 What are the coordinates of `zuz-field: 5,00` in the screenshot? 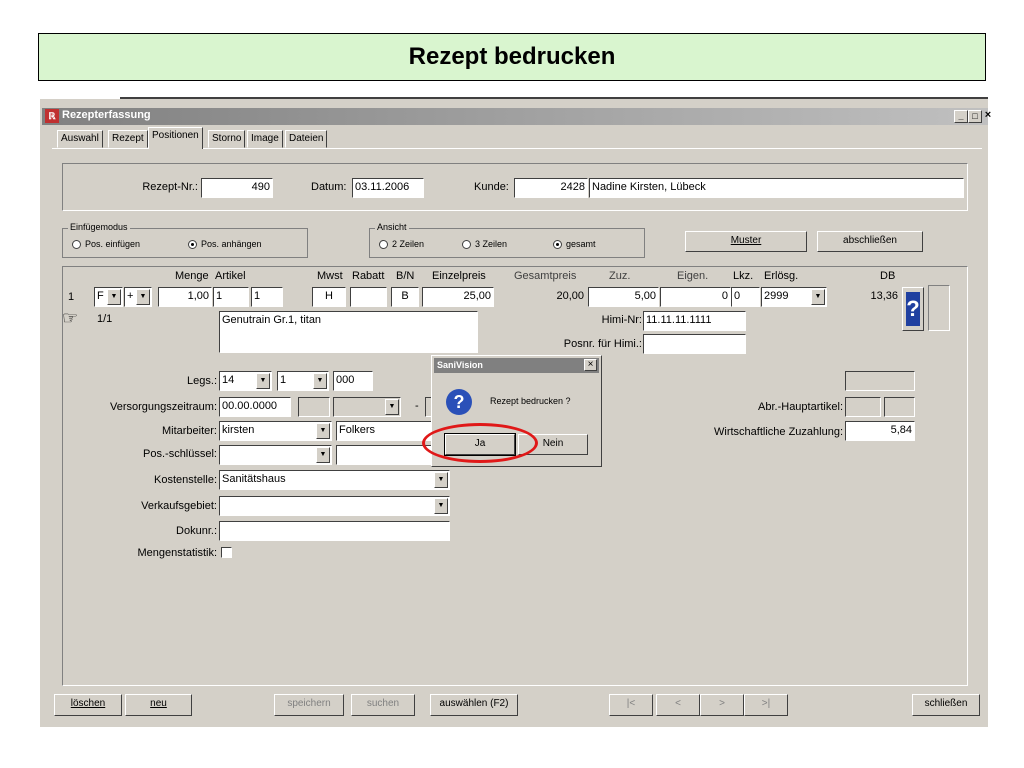 It's located at (623, 297).